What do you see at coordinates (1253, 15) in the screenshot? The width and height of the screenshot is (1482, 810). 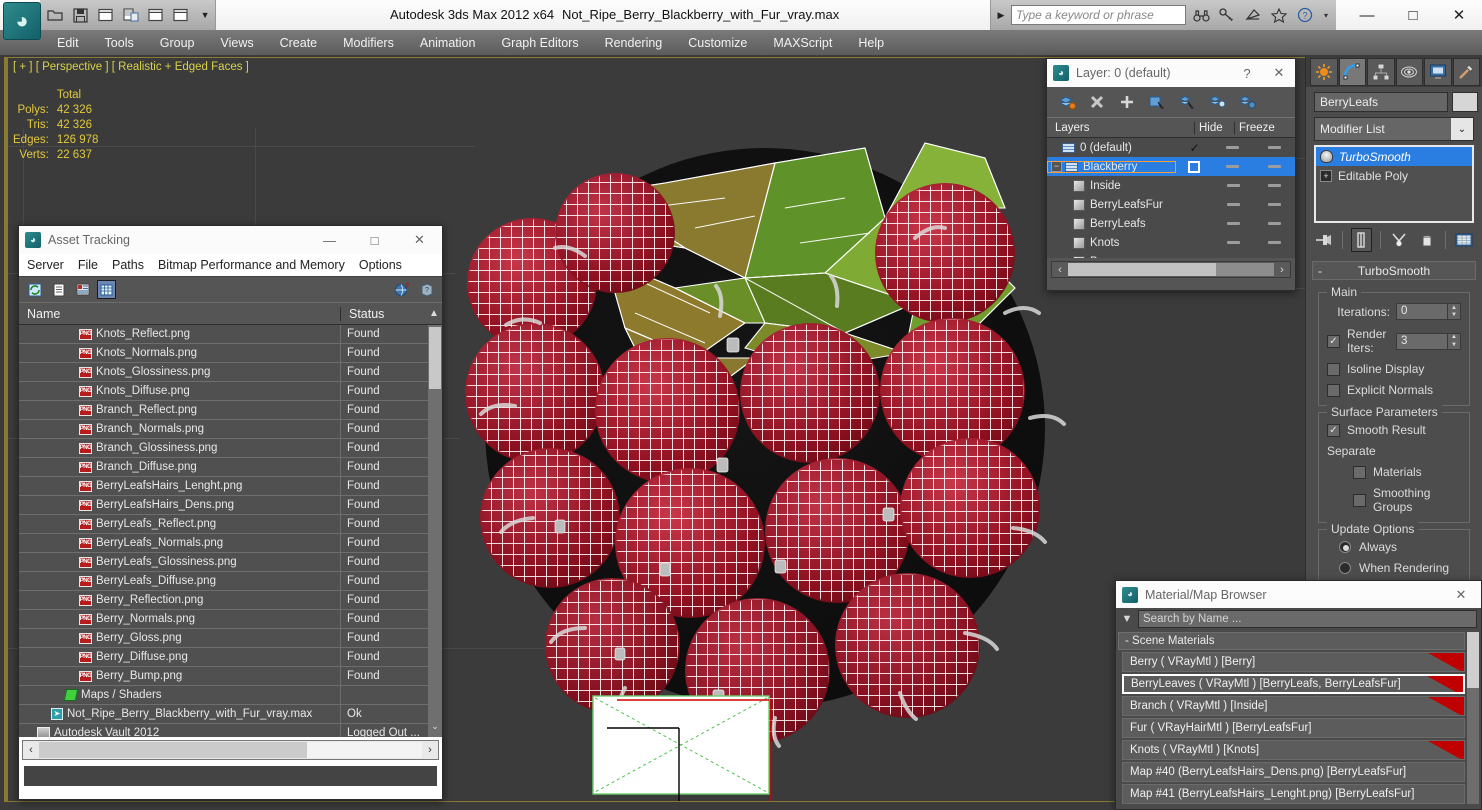 I see `satellite-icon` at bounding box center [1253, 15].